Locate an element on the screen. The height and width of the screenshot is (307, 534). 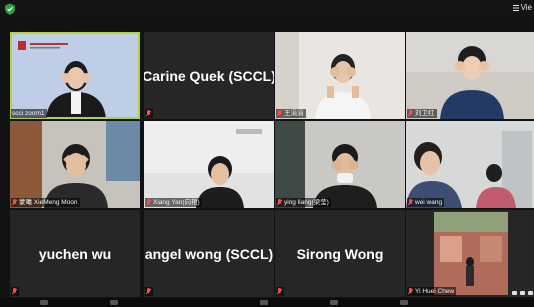
gear-icon is located at coordinates (530, 293).